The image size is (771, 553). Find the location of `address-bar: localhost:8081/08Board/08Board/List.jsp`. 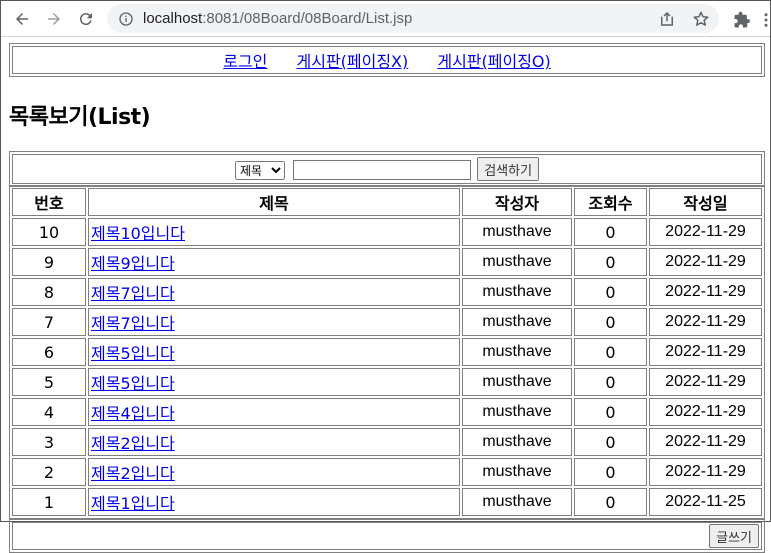

address-bar: localhost:8081/08Board/08Board/List.jsp is located at coordinates (413, 18).